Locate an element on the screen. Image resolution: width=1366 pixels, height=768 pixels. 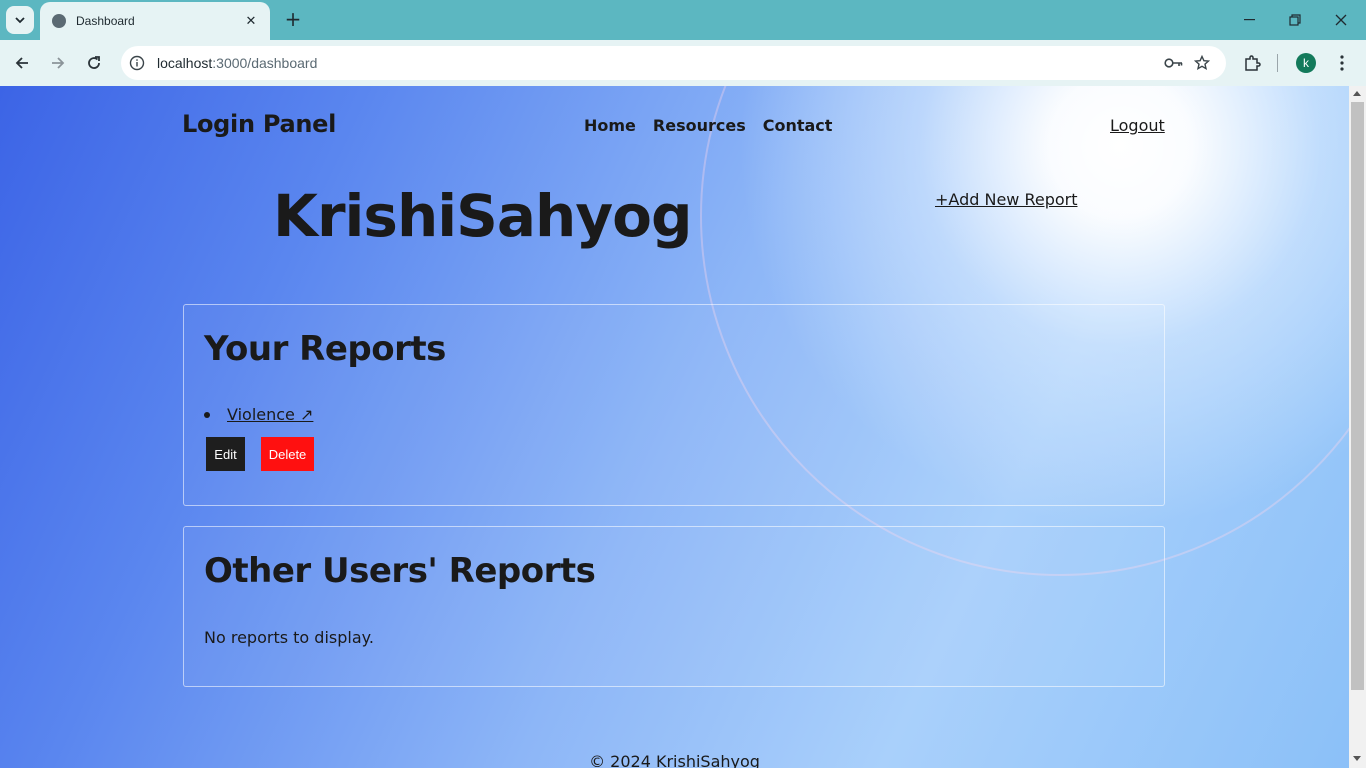
browser-menu-button is located at coordinates (1342, 63).